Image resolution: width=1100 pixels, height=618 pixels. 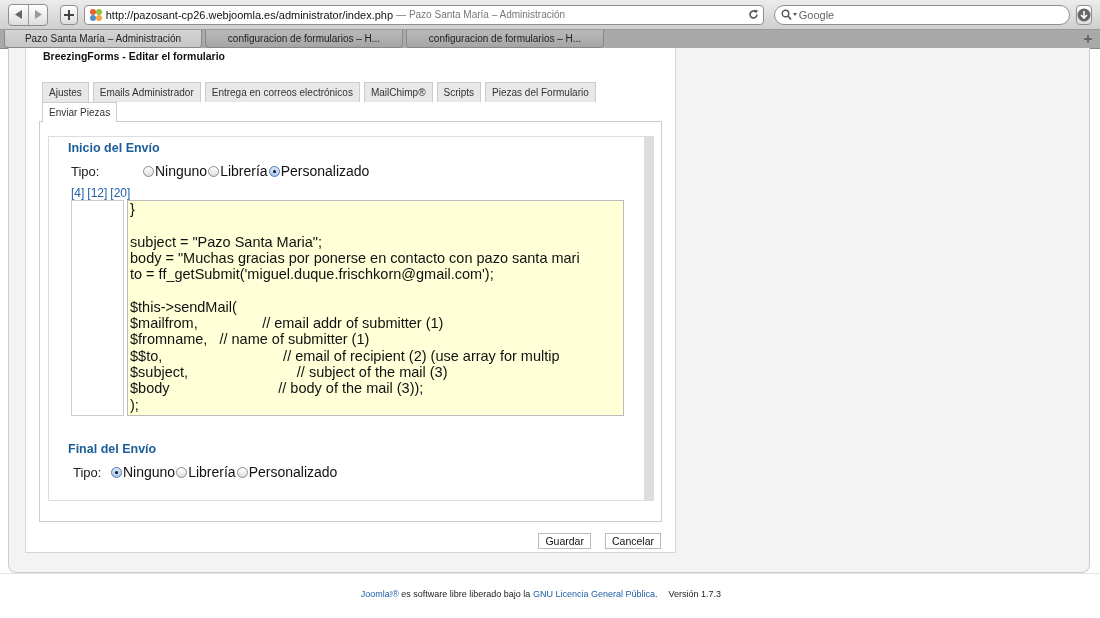 I want to click on page-title: — Pazo Santa María – Administración, so click(x=481, y=14).